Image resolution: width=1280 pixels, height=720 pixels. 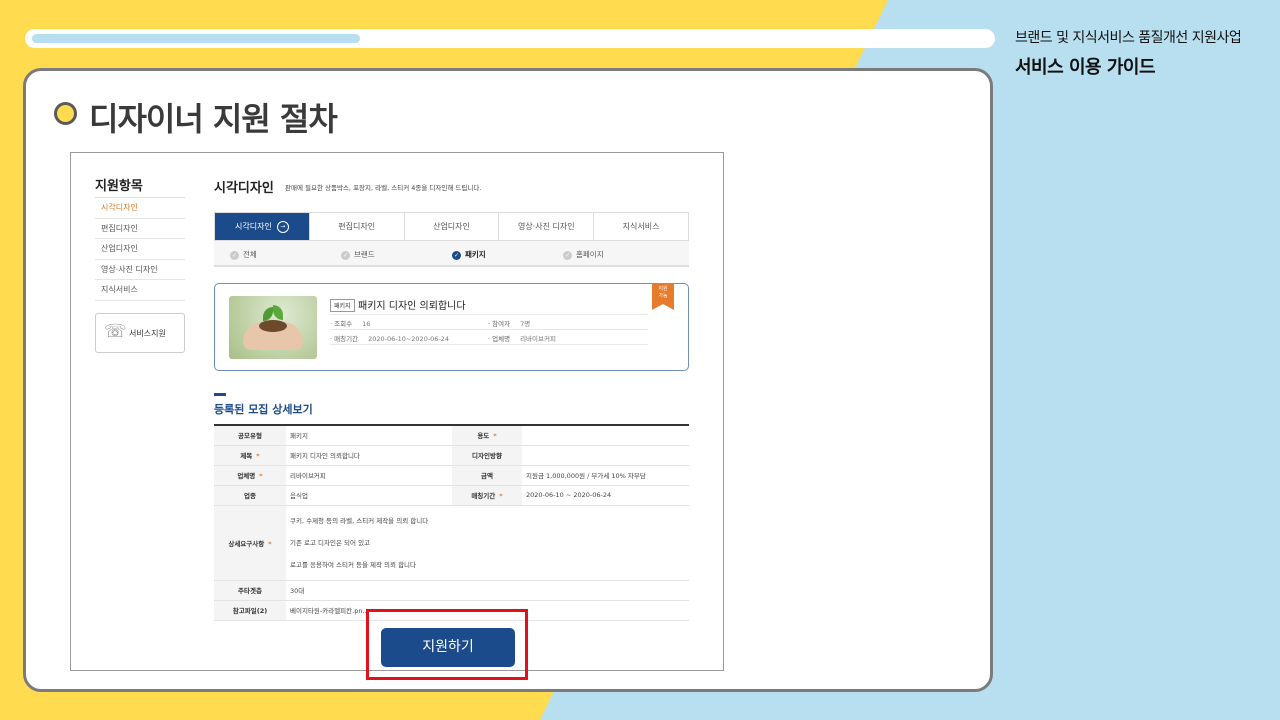 What do you see at coordinates (140, 208) in the screenshot?
I see `sidebar-item-visual-design: 시각디자인` at bounding box center [140, 208].